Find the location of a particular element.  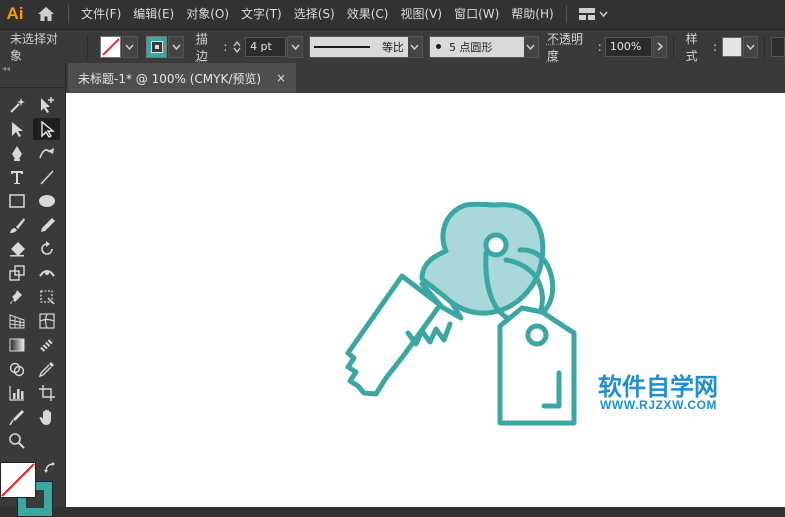

close-icon: × is located at coordinates (281, 78).